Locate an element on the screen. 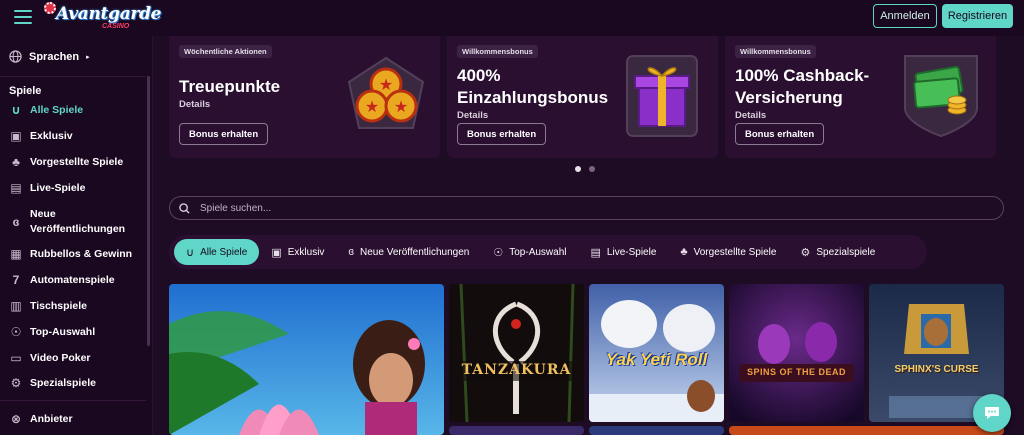  sidebar-item-slots: 7 Automatenspiele is located at coordinates (78, 280).